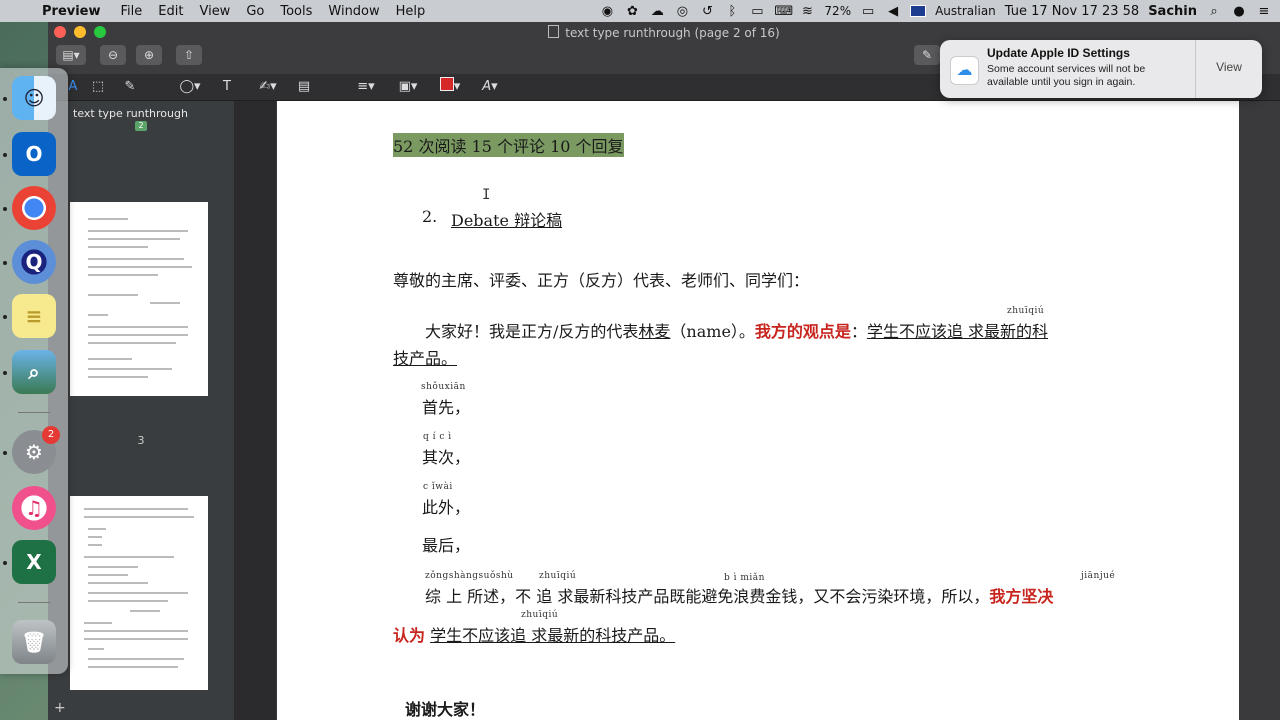  What do you see at coordinates (490, 87) in the screenshot?
I see `text-style-icon: A▾` at bounding box center [490, 87].